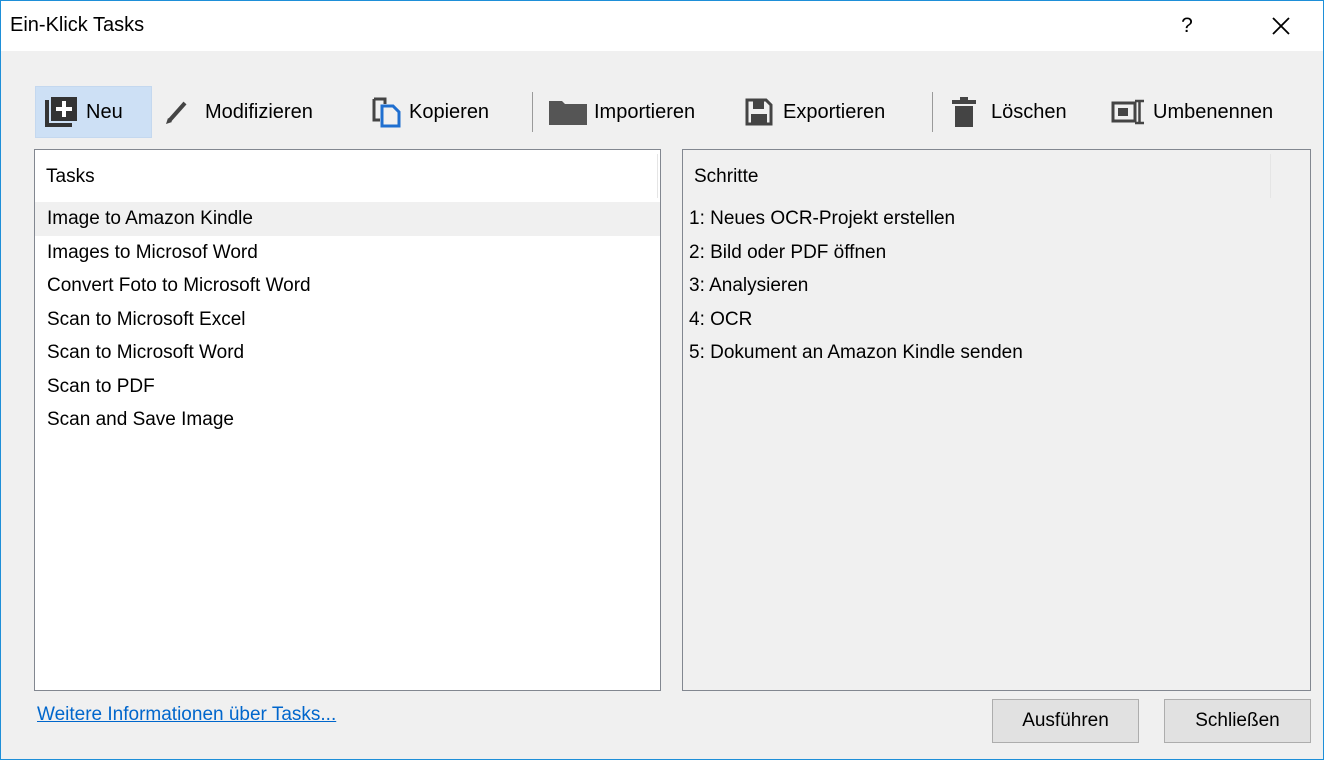  What do you see at coordinates (726, 176) in the screenshot?
I see `steps-header-label: Schritte` at bounding box center [726, 176].